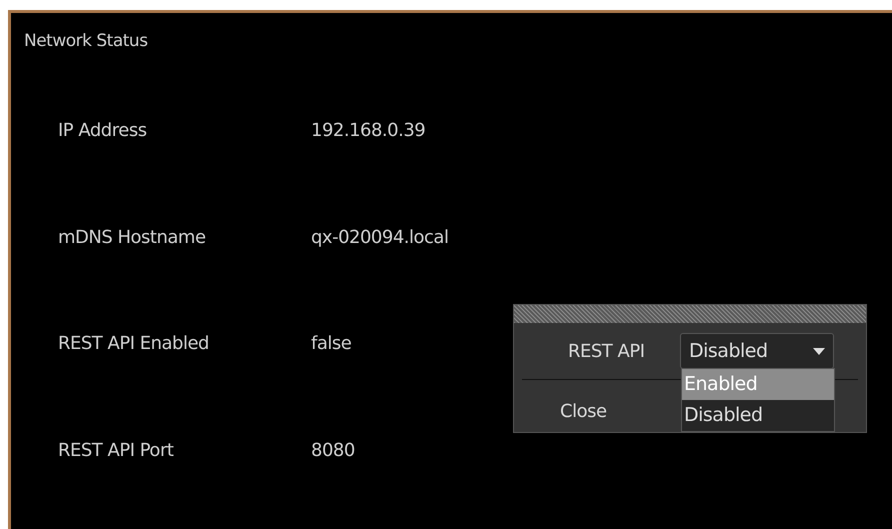  What do you see at coordinates (116, 450) in the screenshot?
I see `field-label: REST API Port` at bounding box center [116, 450].